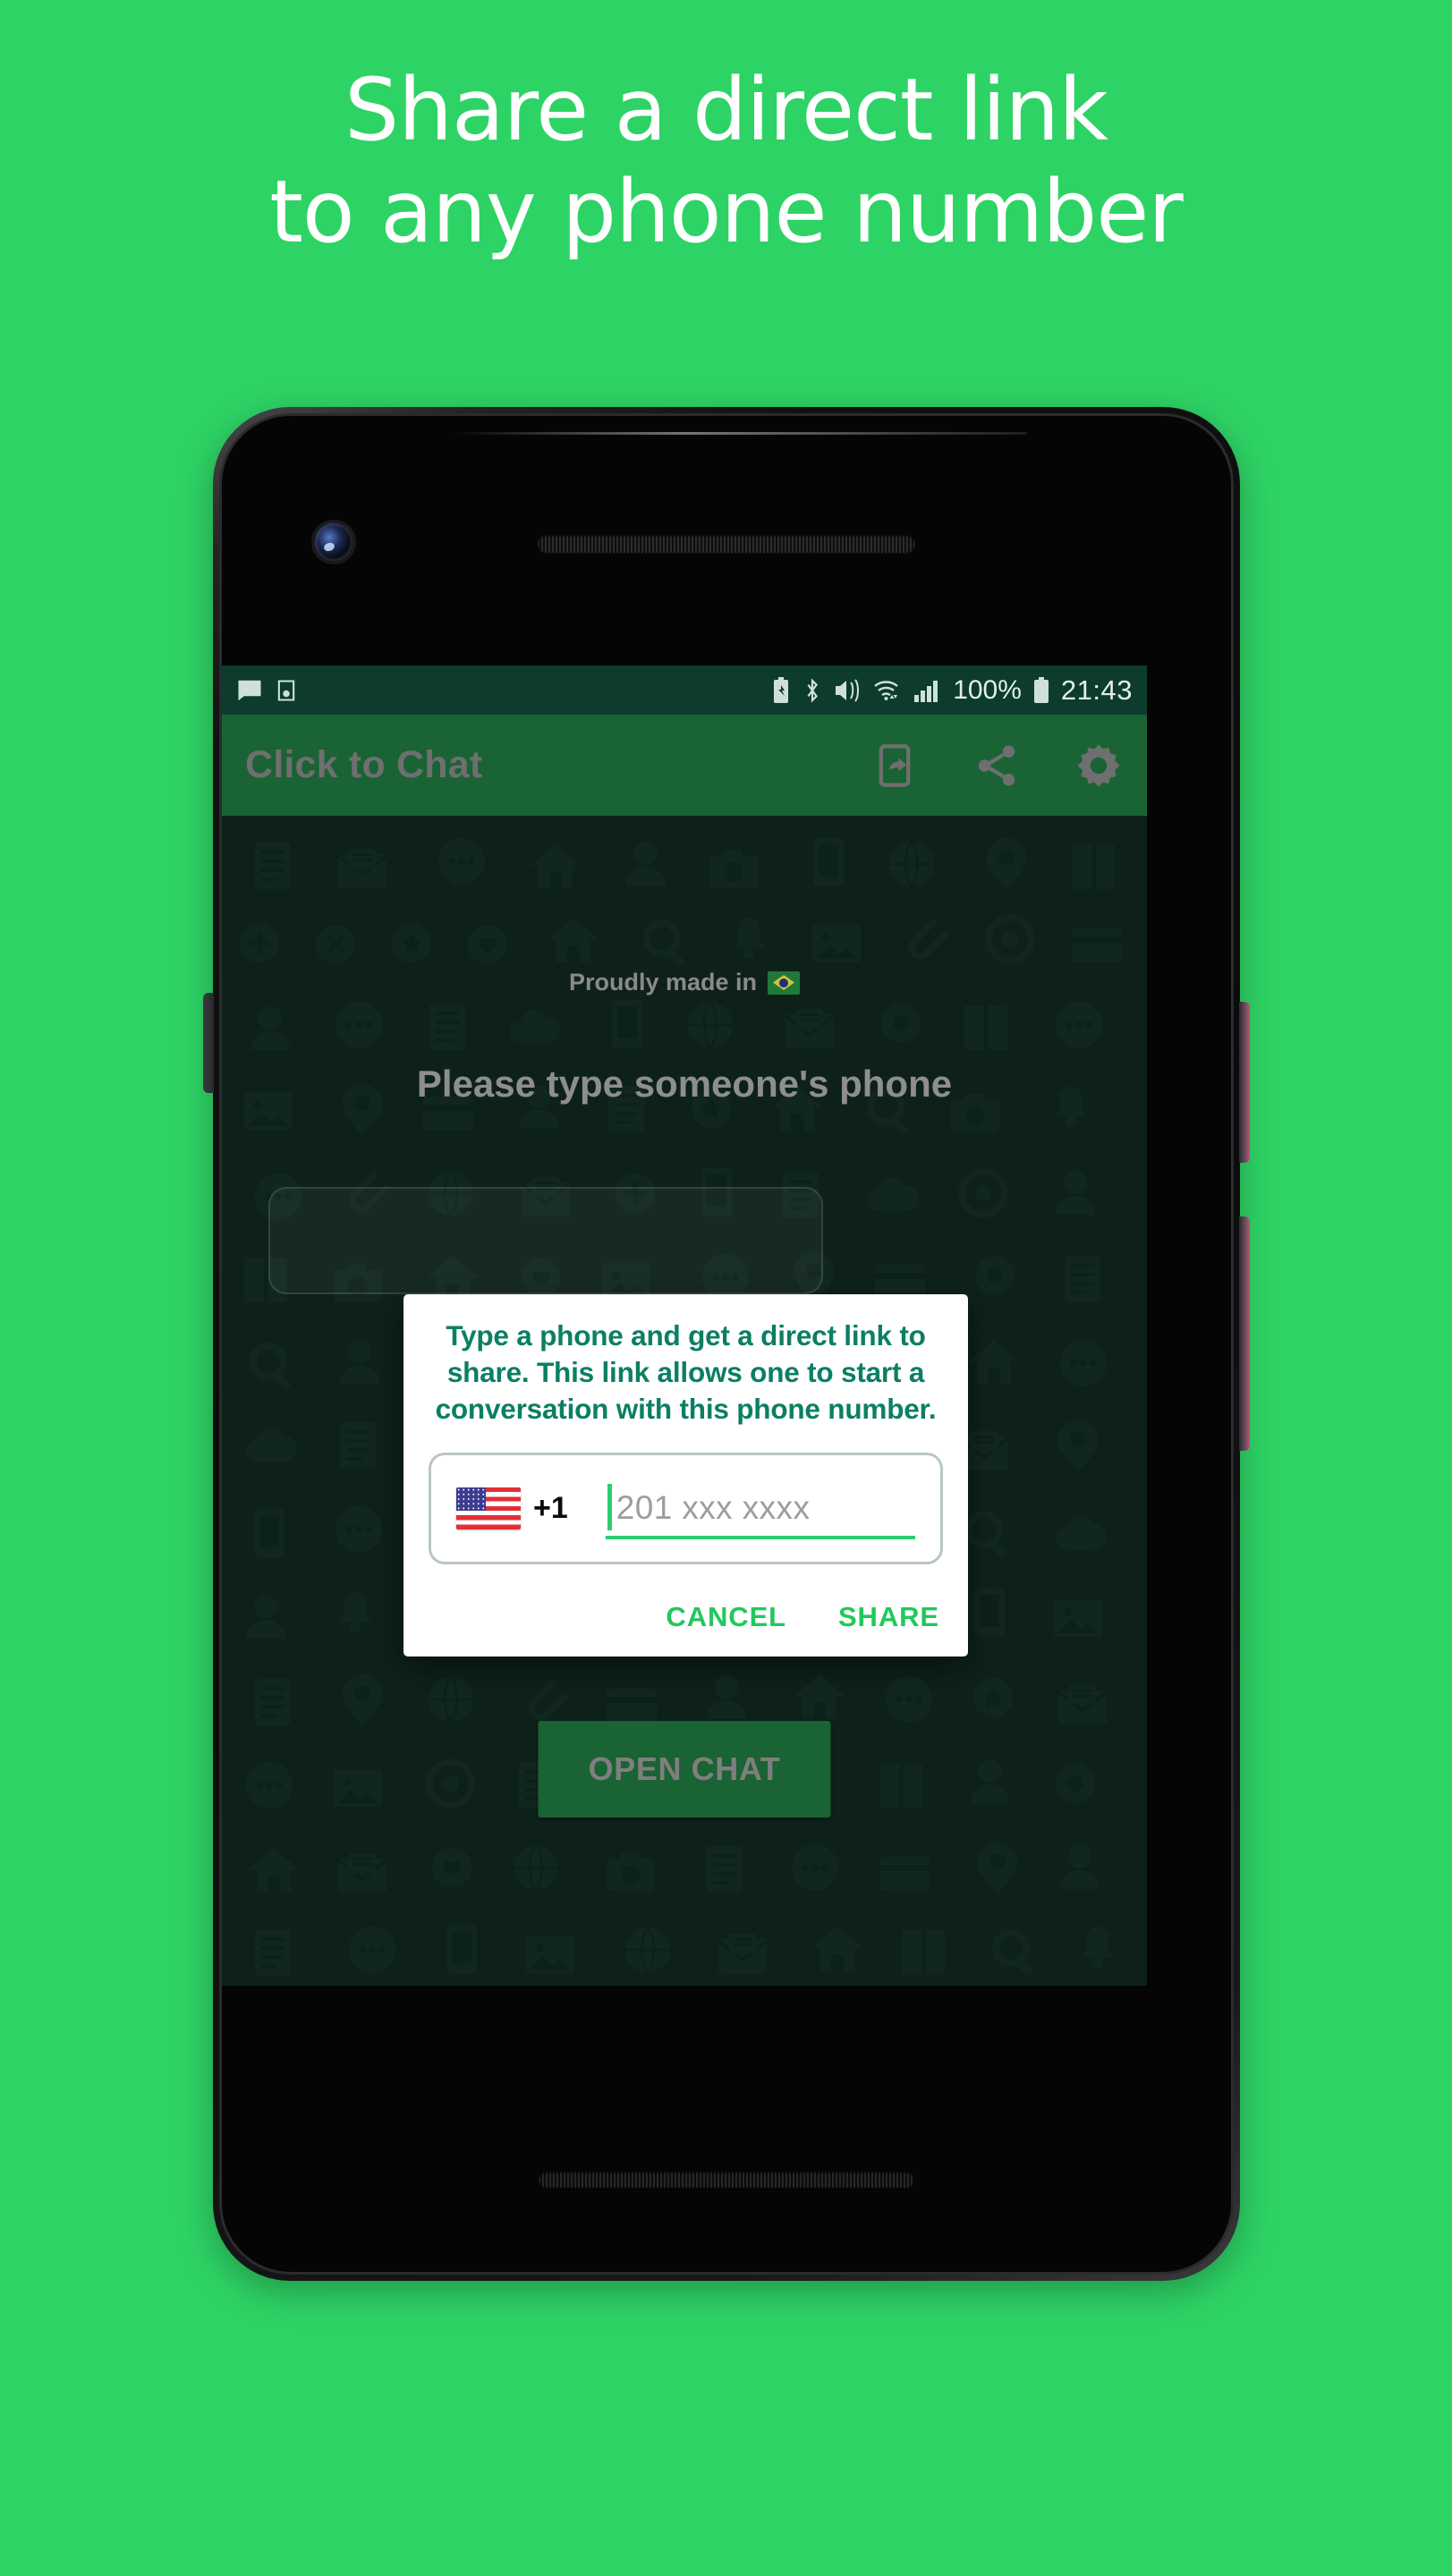 This screenshot has width=1452, height=2576. I want to click on gear-icon, so click(1099, 766).